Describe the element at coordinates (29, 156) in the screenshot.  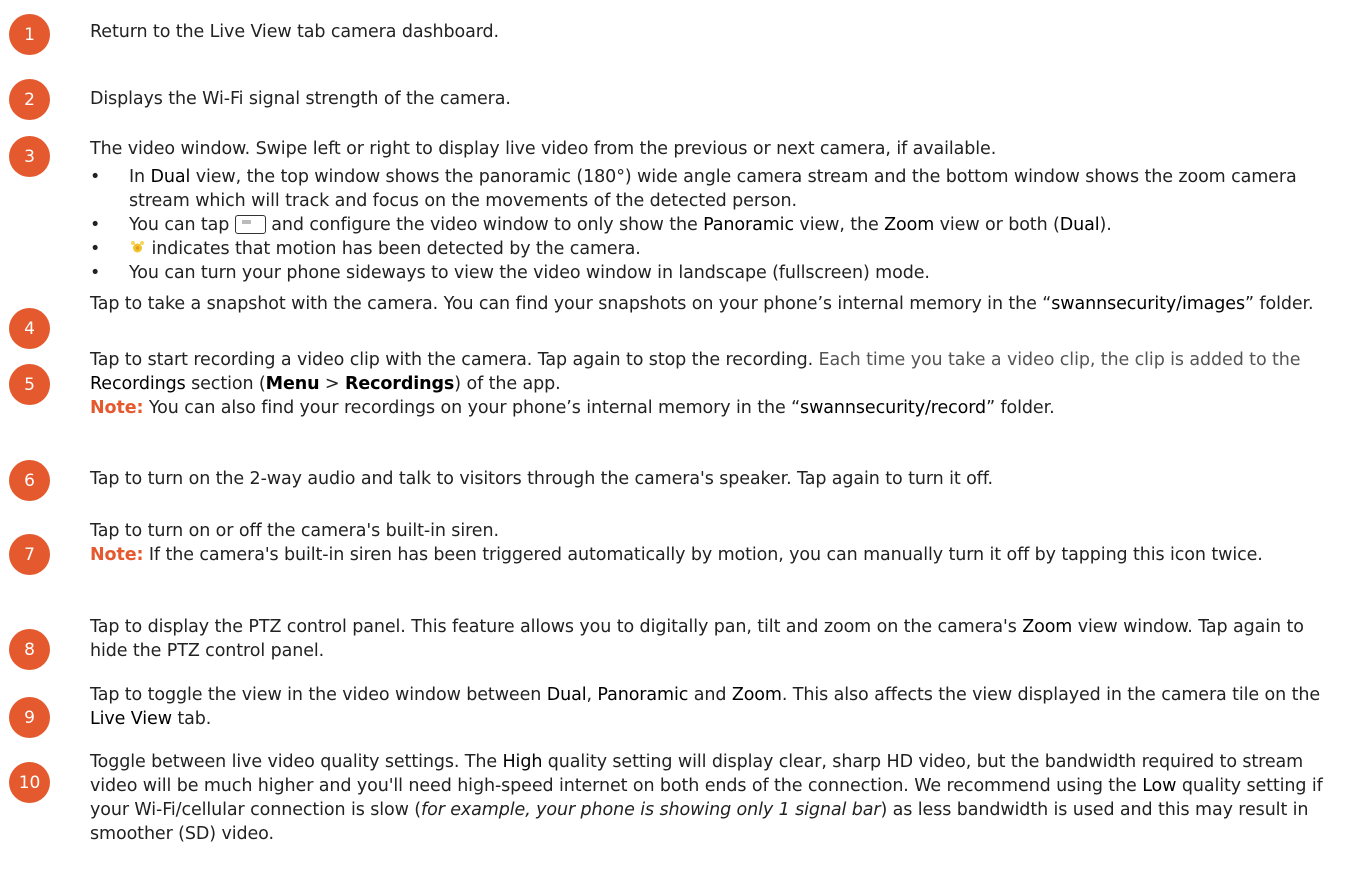
I see `step-number-badge: 3` at that location.